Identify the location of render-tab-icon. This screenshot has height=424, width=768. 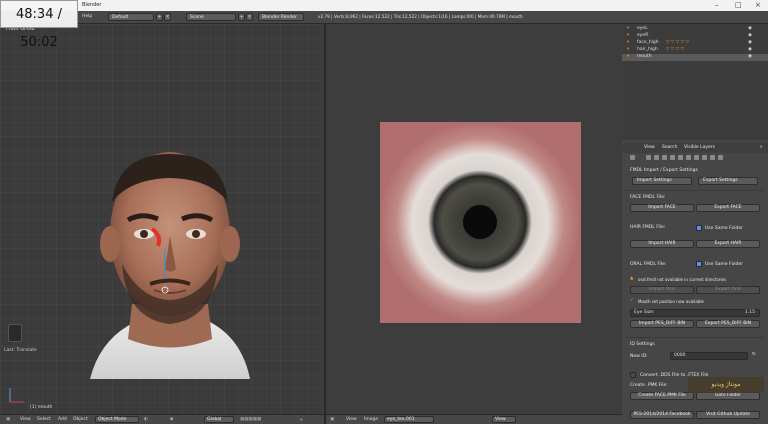
(632, 157).